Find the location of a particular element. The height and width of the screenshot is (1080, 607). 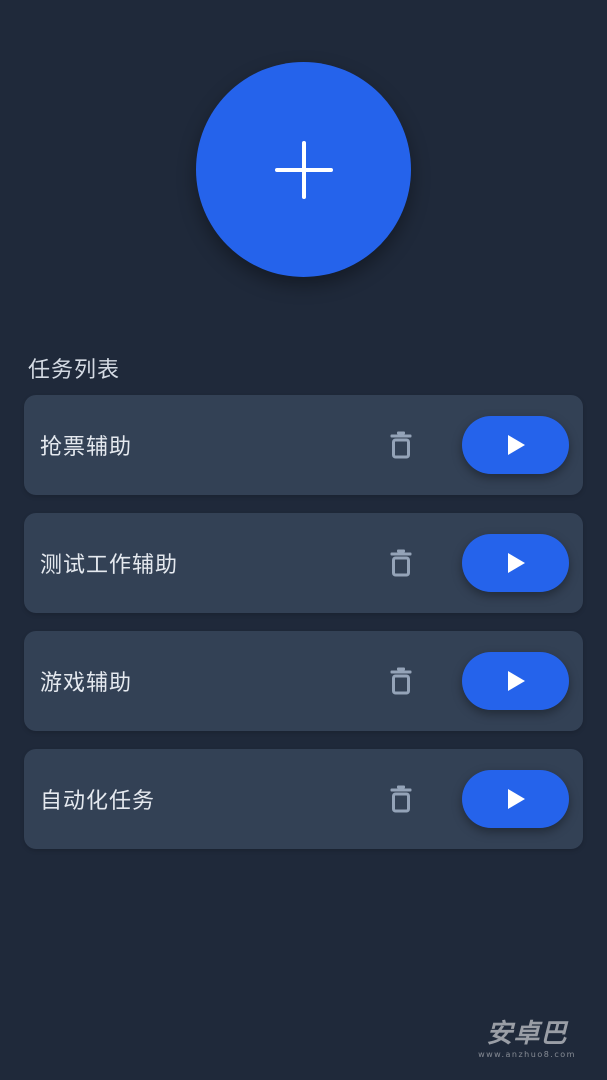

task-card: 测试工作辅助 is located at coordinates (303, 563).